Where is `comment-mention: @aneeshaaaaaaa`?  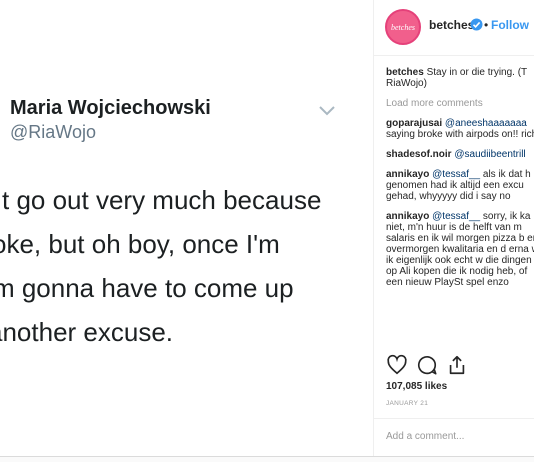
comment-mention: @aneeshaaaaaaa is located at coordinates (486, 123).